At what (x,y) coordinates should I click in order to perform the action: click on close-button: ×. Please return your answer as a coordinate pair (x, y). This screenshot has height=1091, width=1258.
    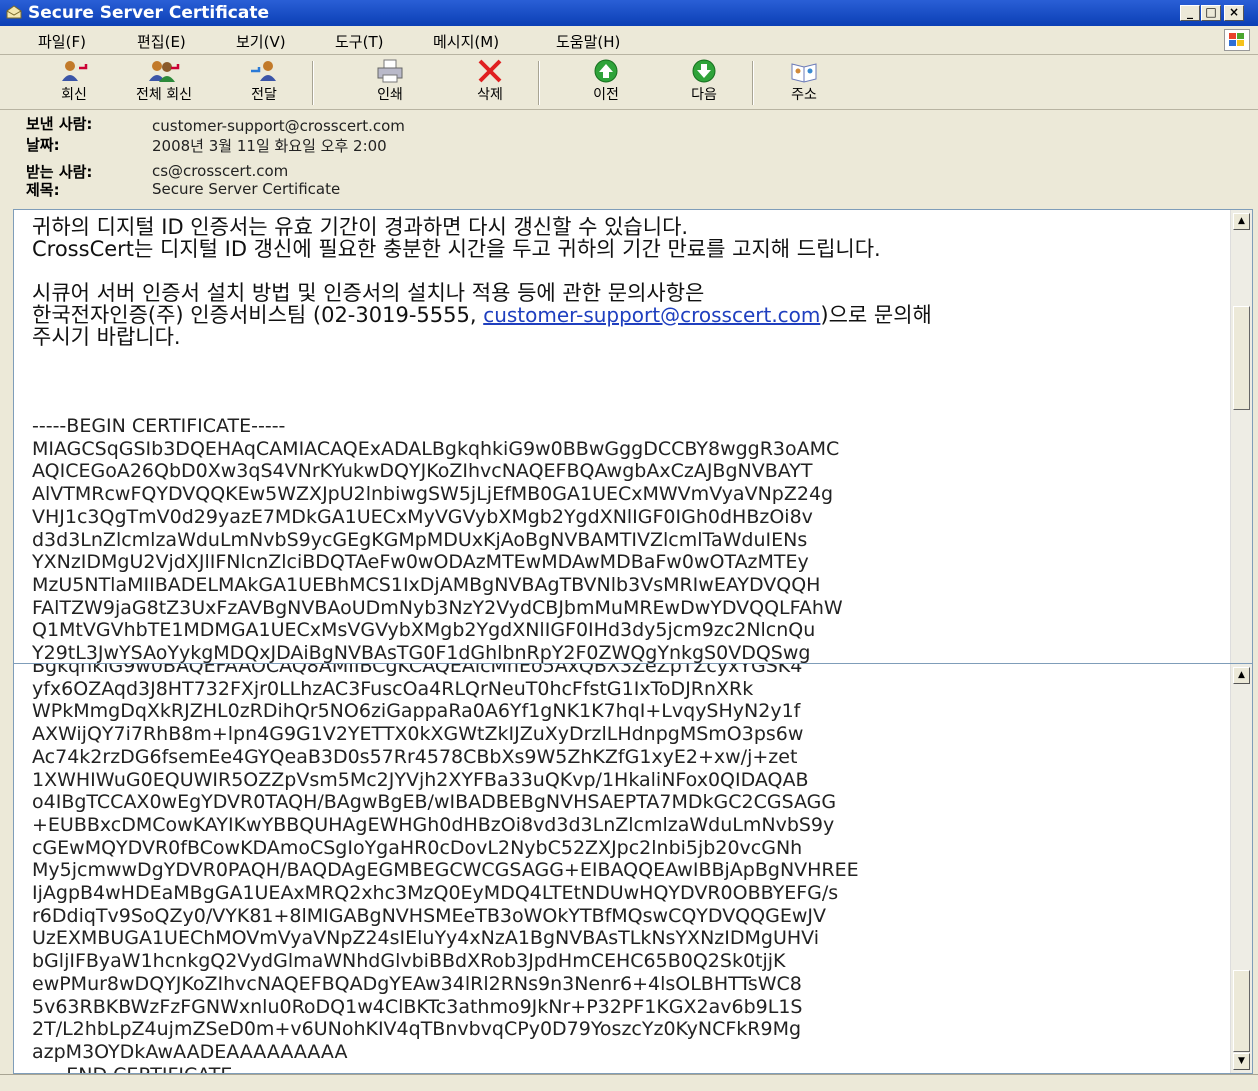
    Looking at the image, I should click on (1234, 13).